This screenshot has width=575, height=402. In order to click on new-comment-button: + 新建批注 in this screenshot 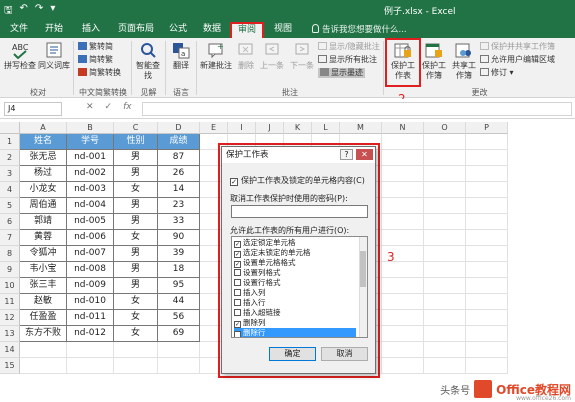, I will do `click(216, 56)`.